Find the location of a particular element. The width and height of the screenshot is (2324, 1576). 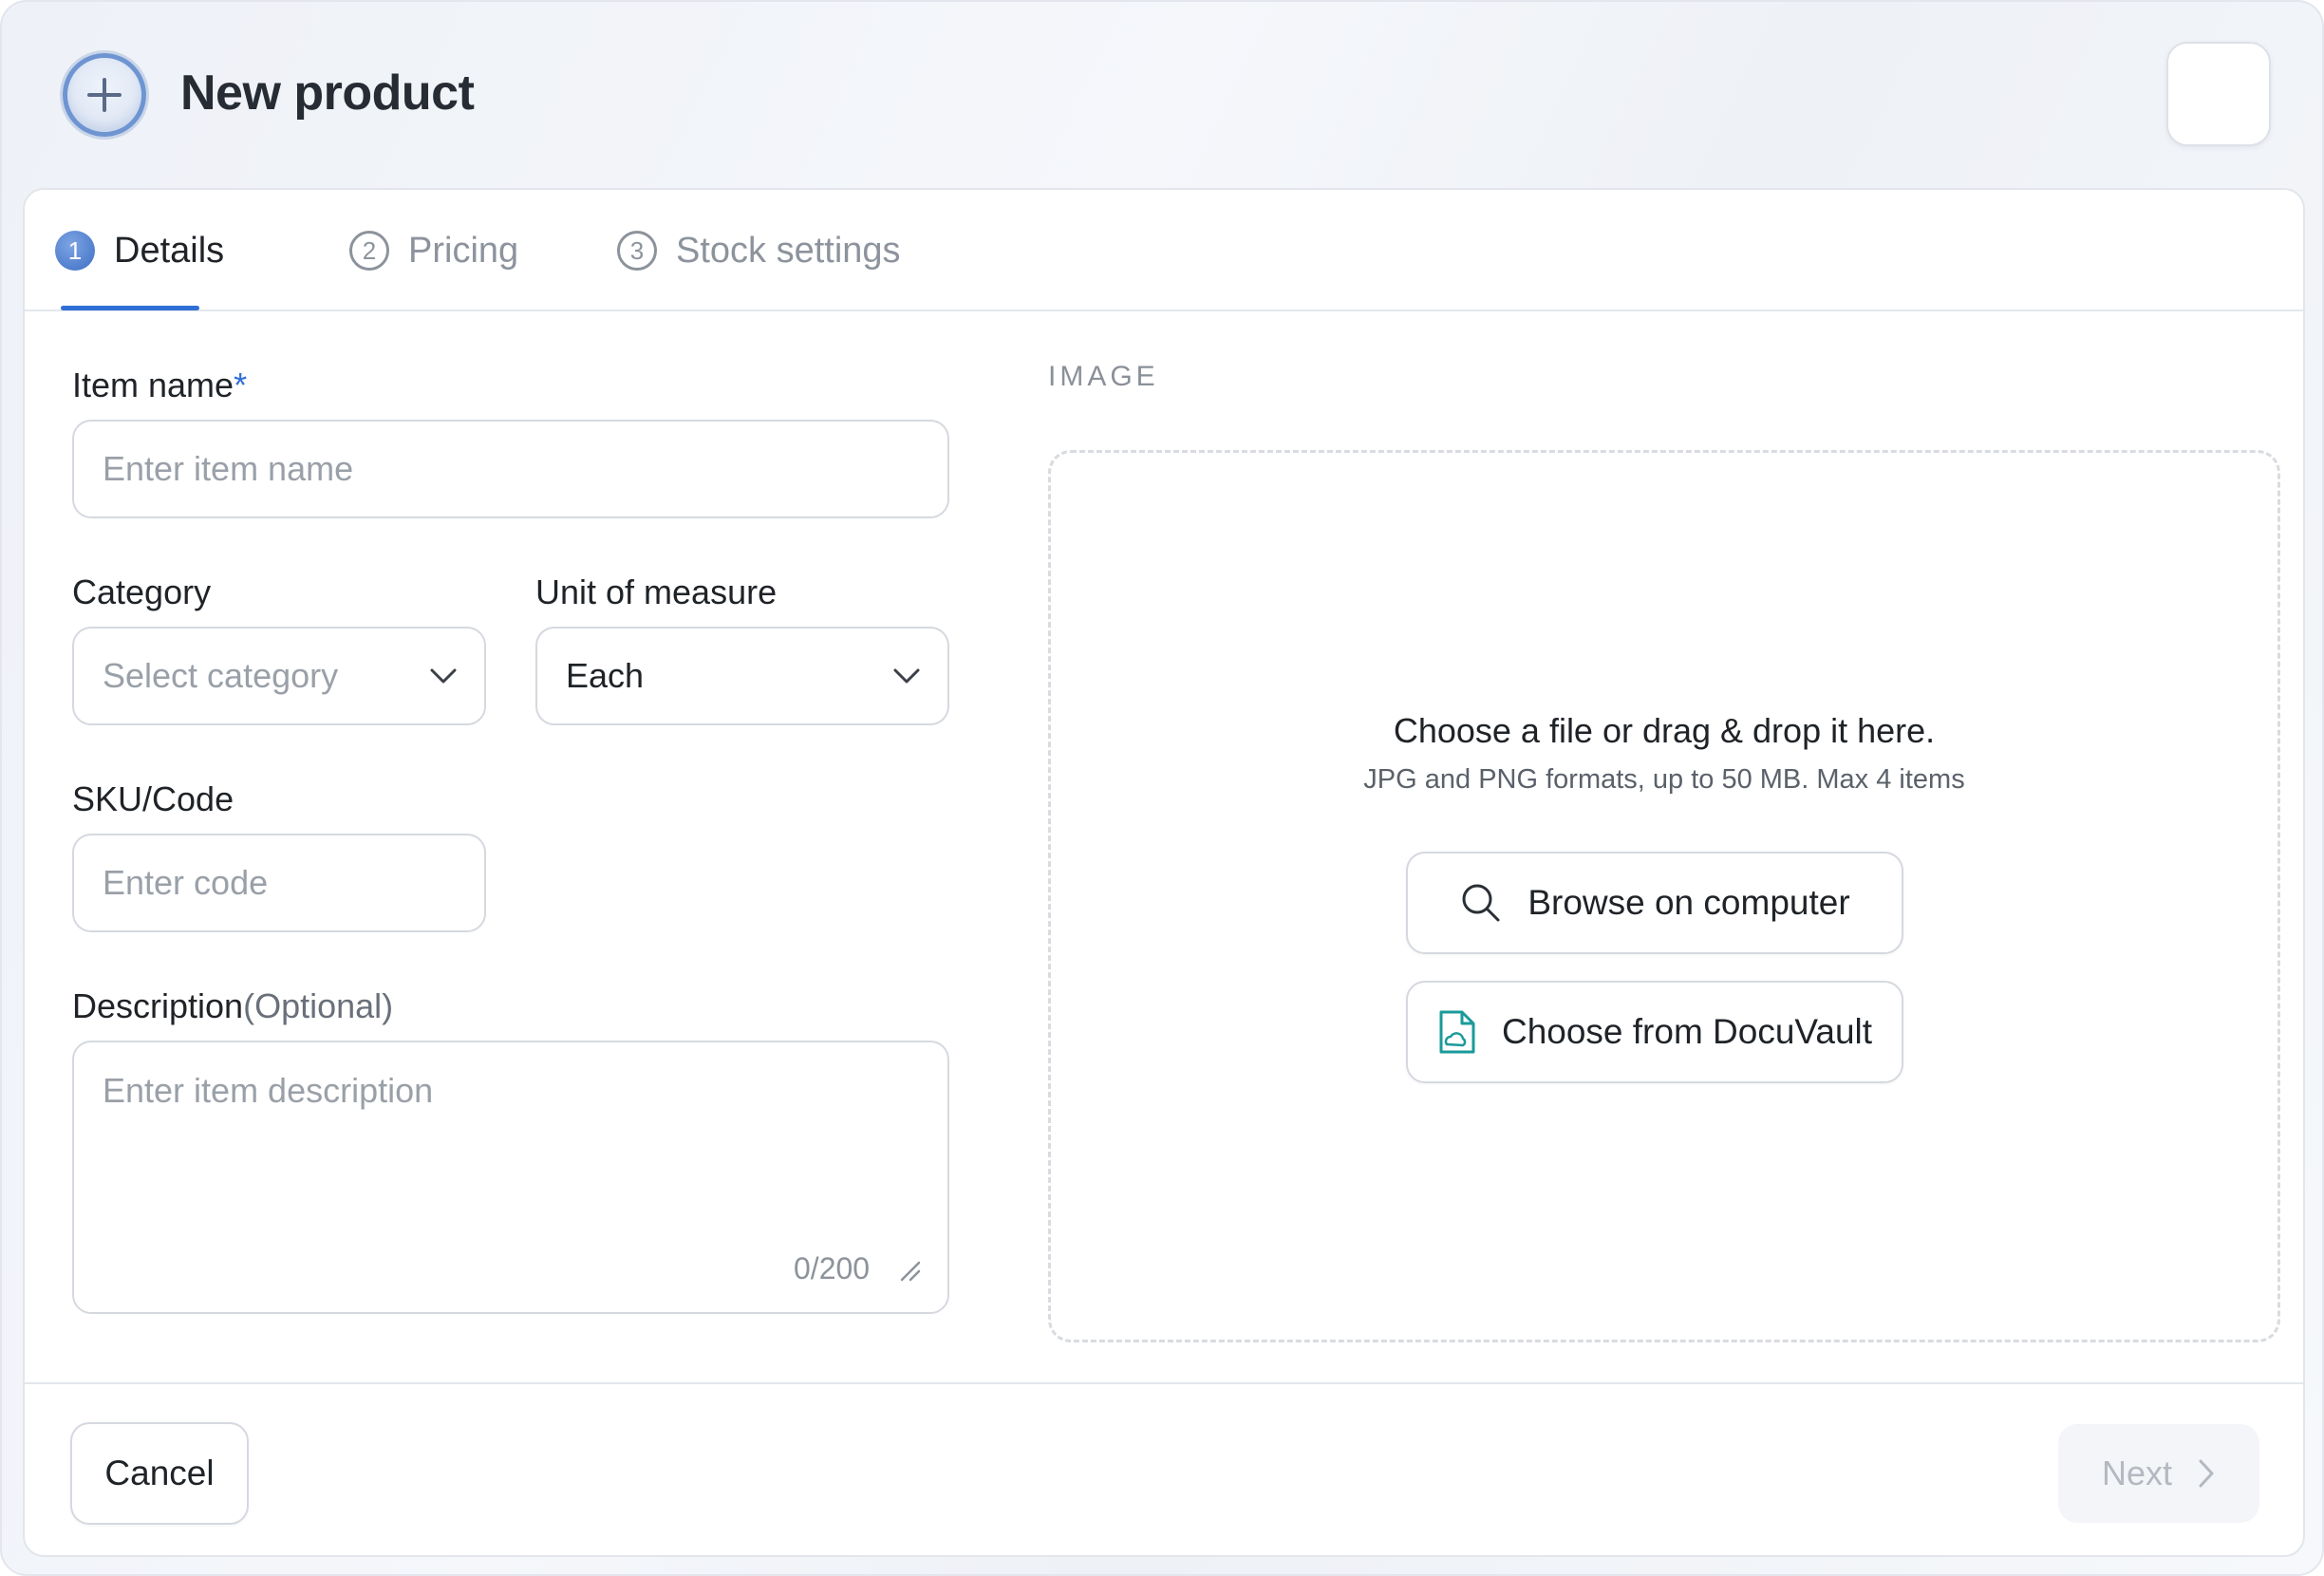

item-name-input is located at coordinates (510, 469).